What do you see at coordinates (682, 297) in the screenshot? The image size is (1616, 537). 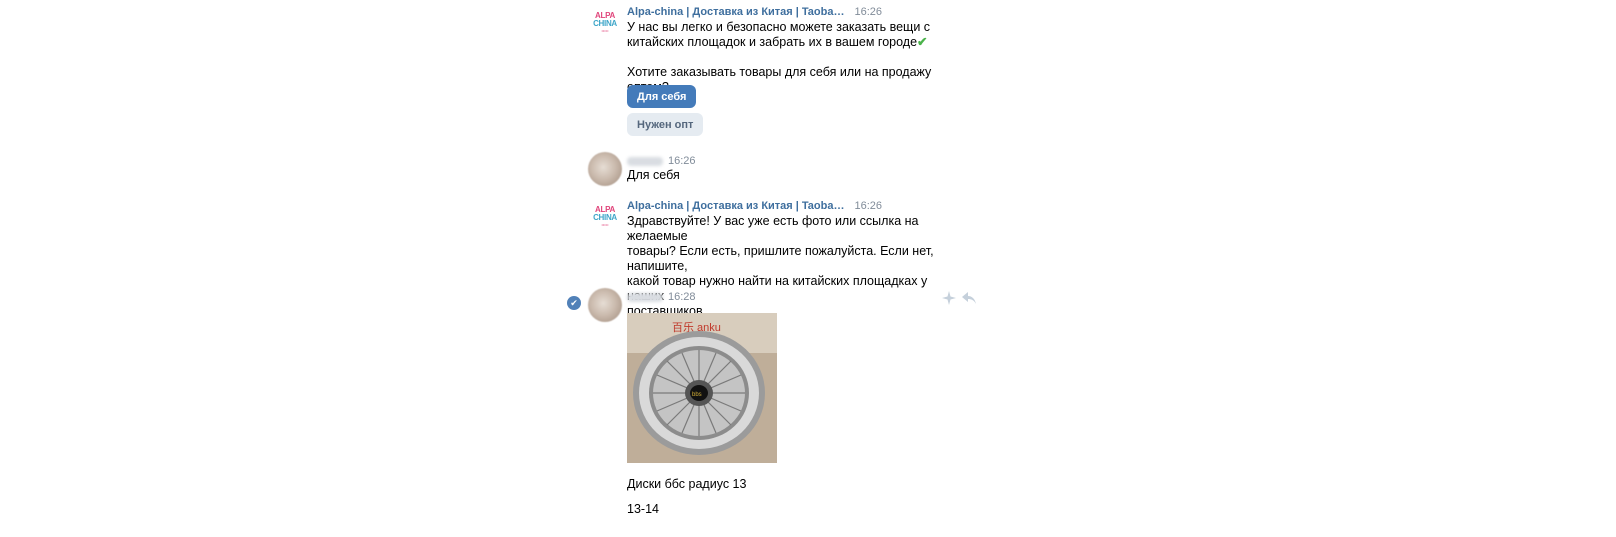 I see `message-time: 16:28` at bounding box center [682, 297].